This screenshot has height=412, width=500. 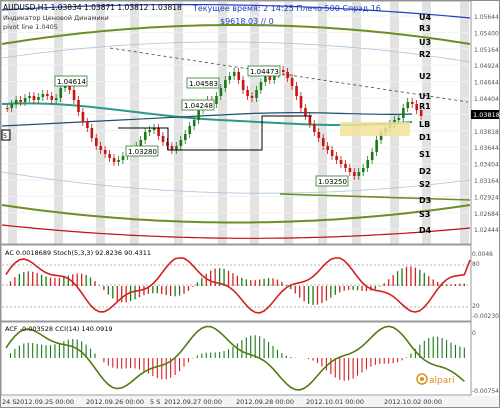 What do you see at coordinates (486, 83) in the screenshot?
I see `price-axis-label: 1.04644` at bounding box center [486, 83].